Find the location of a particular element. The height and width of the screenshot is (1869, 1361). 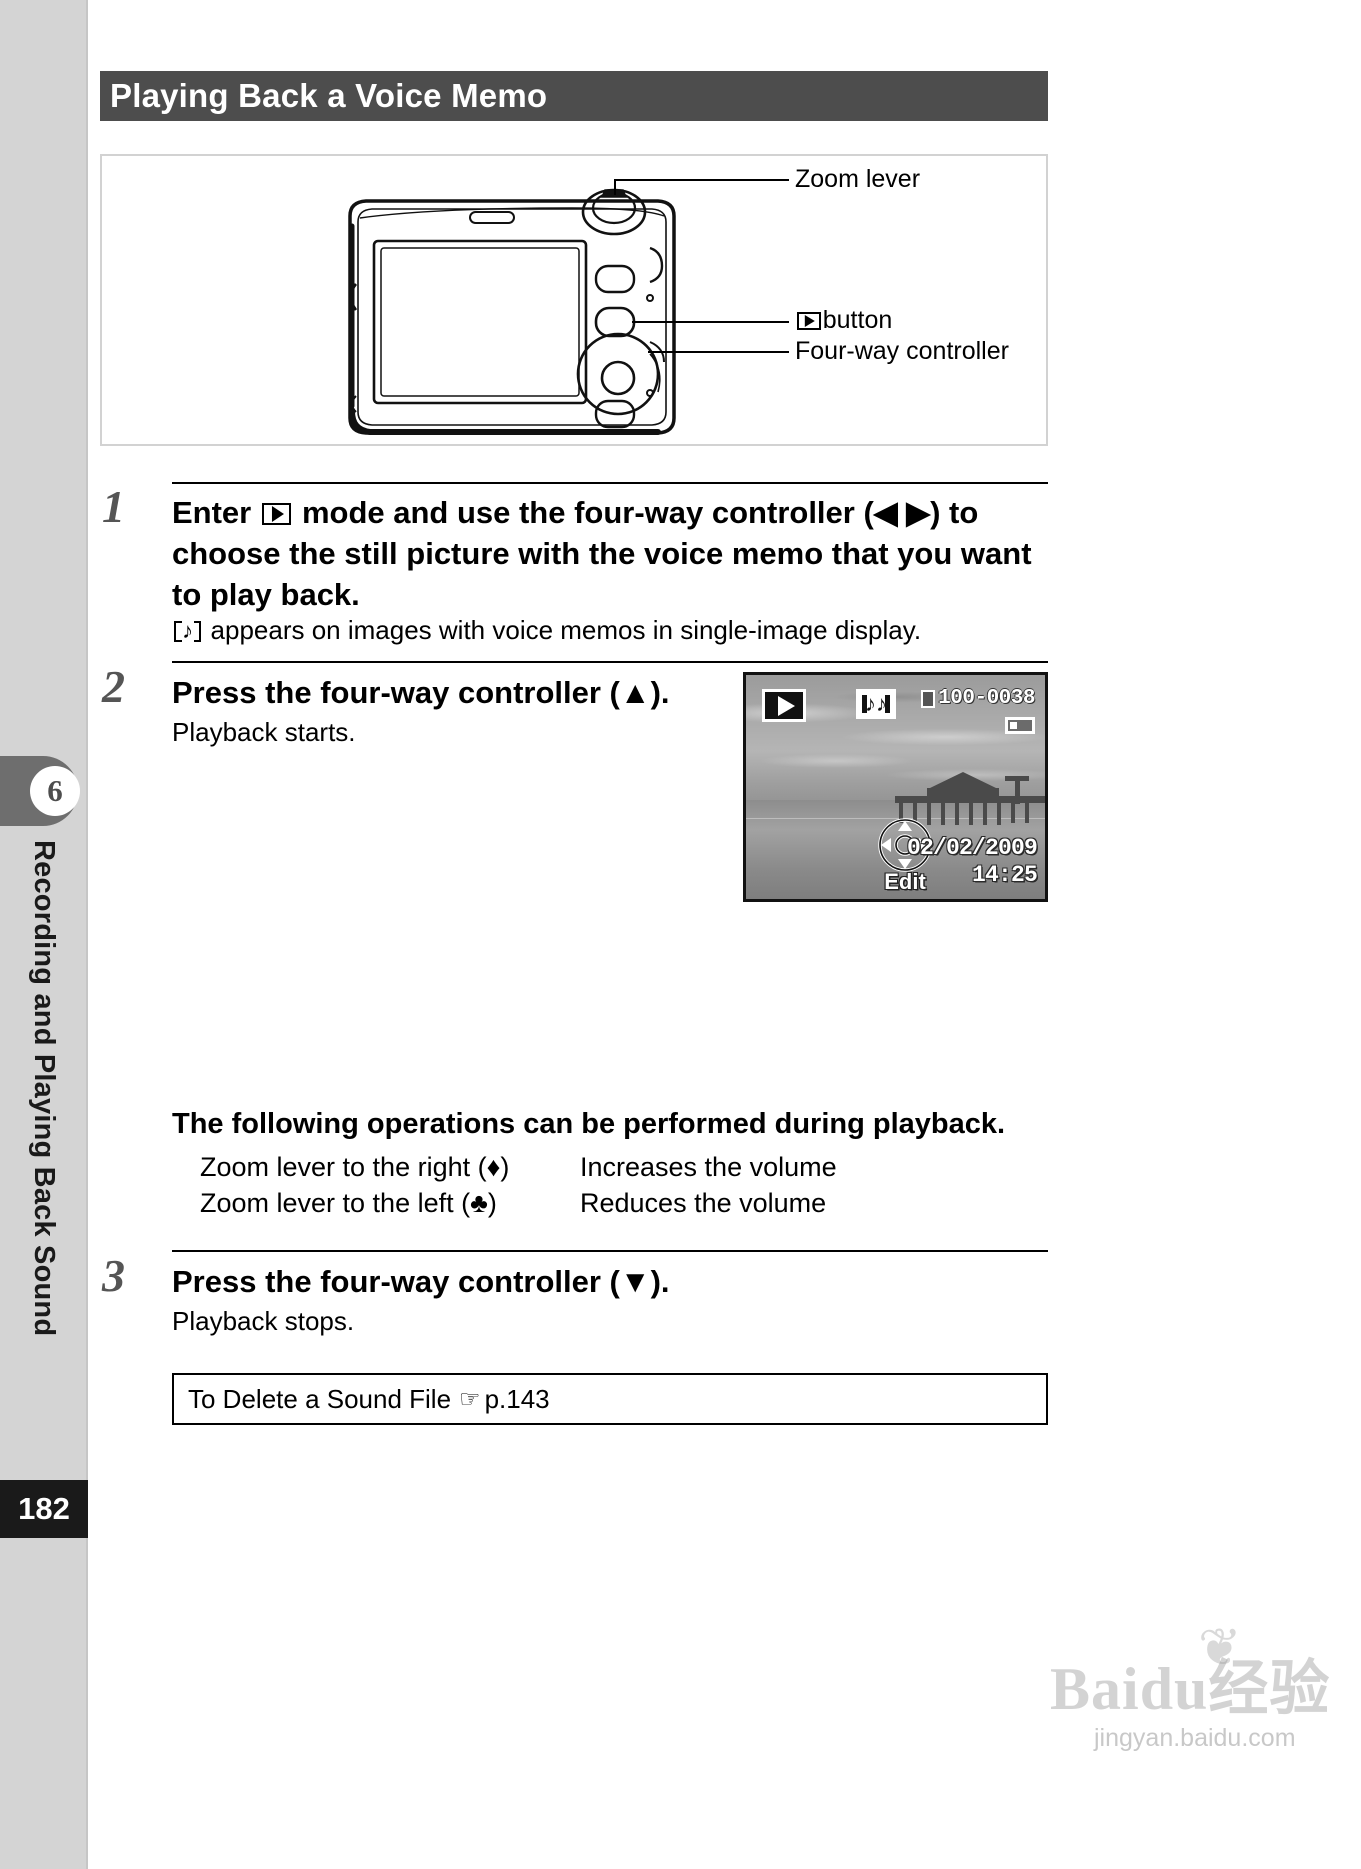

lcd-voice-memo-icon: ♪♪ is located at coordinates (876, 704).